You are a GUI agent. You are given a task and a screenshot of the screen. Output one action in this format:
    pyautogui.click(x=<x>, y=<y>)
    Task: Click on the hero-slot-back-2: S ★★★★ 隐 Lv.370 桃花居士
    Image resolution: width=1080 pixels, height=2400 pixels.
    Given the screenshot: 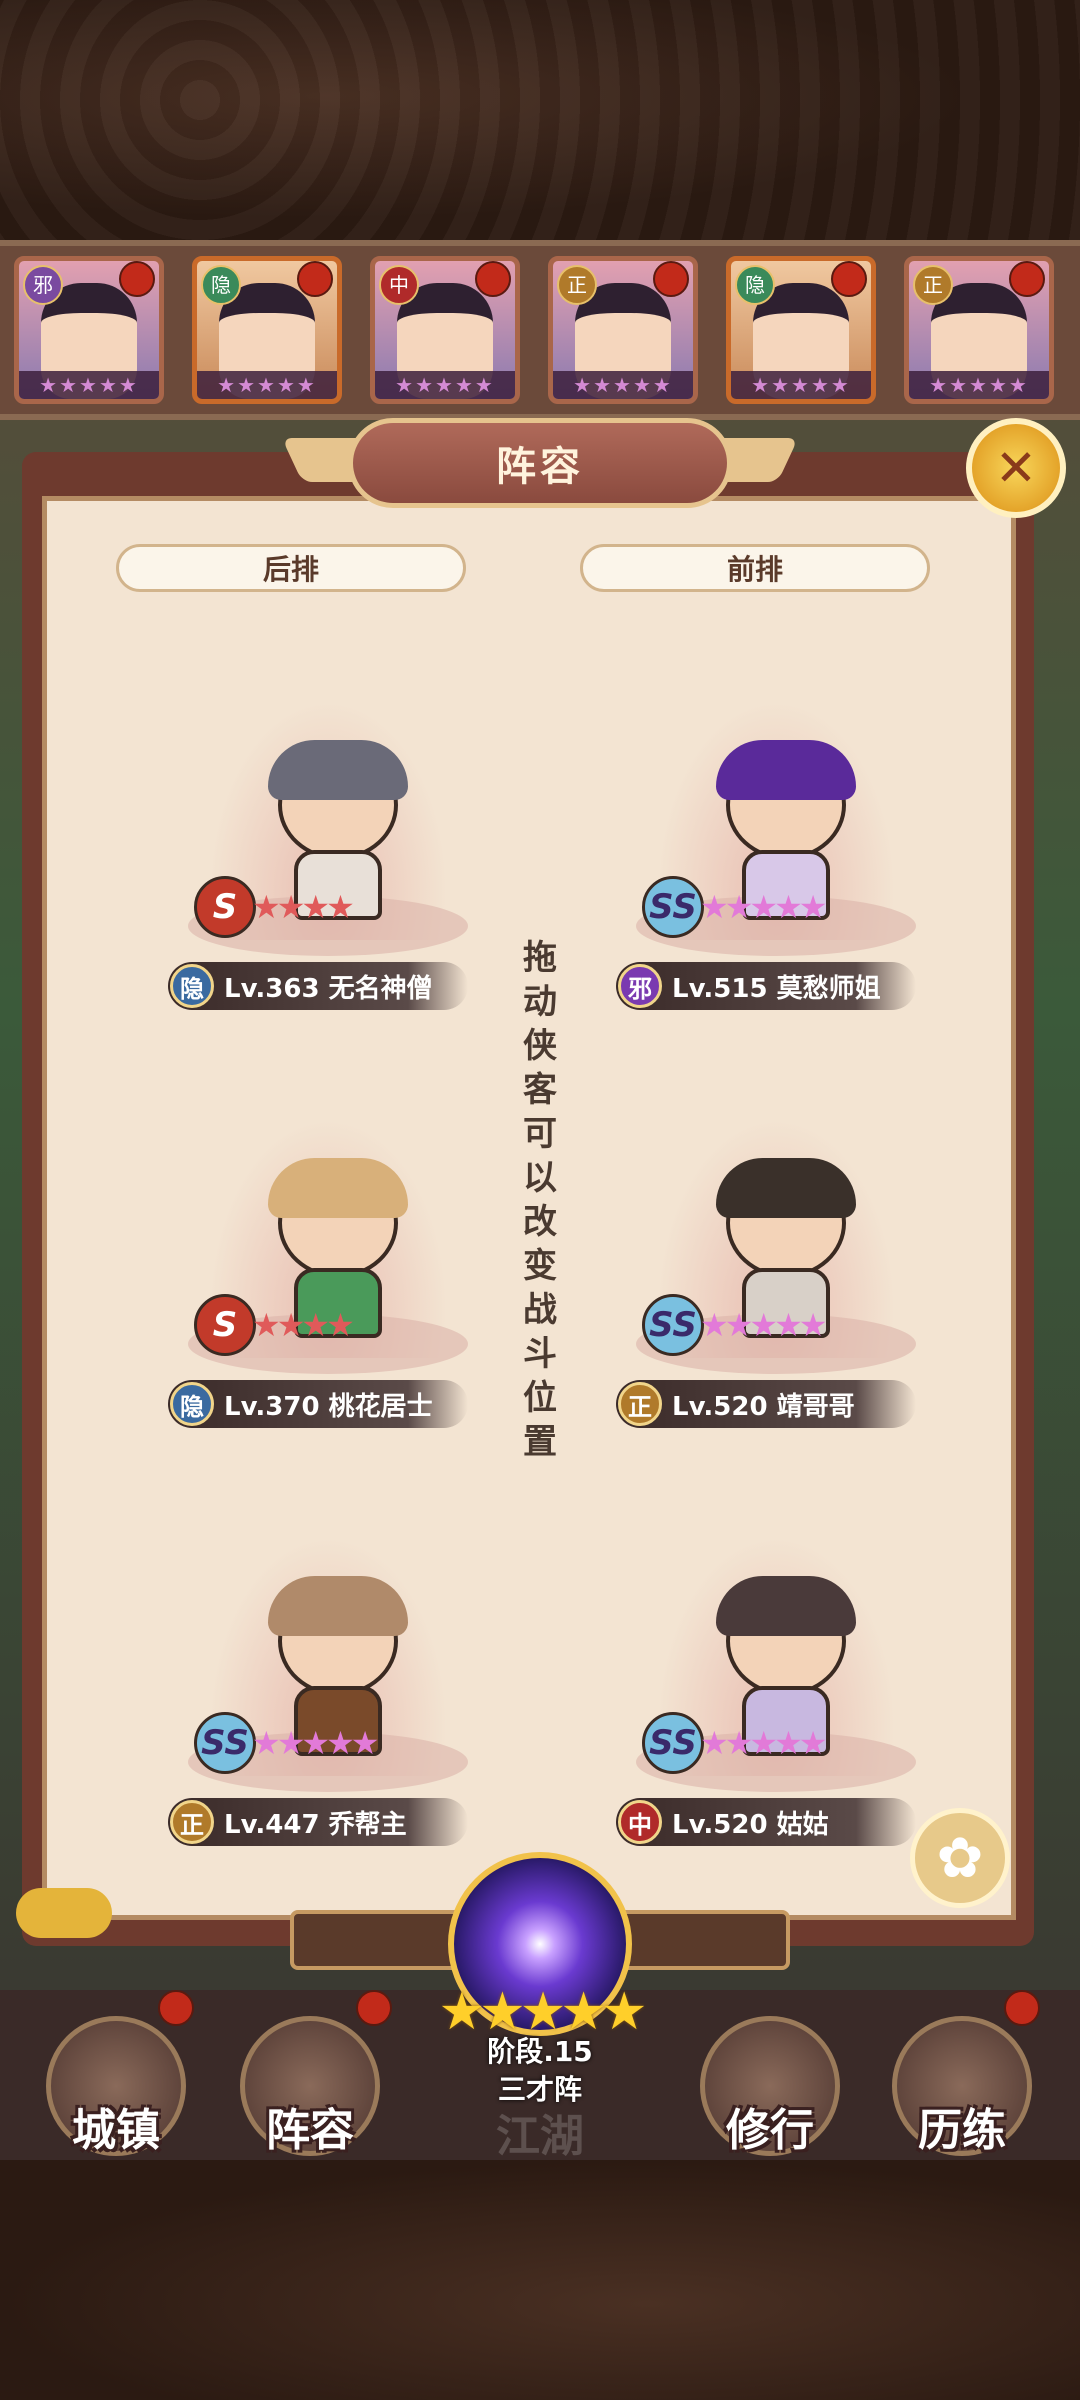 What is the action you would take?
    pyautogui.click(x=328, y=1278)
    